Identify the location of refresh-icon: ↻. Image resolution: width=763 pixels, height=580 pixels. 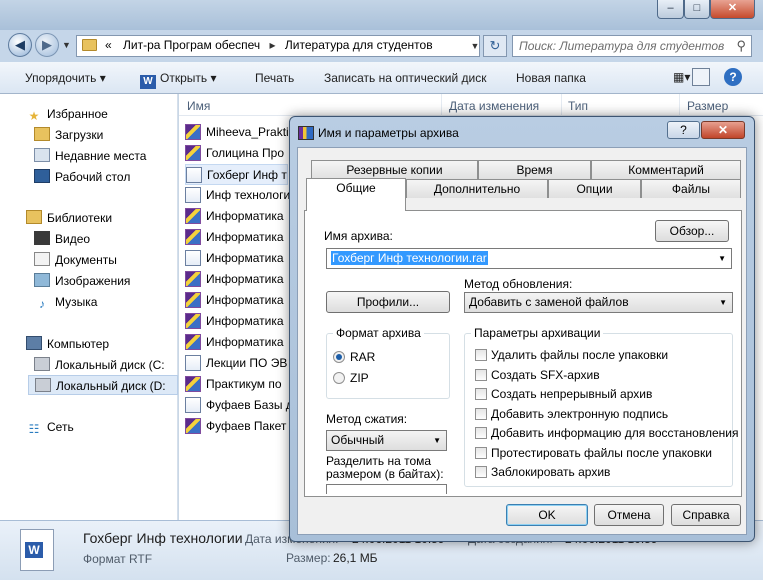
(495, 46).